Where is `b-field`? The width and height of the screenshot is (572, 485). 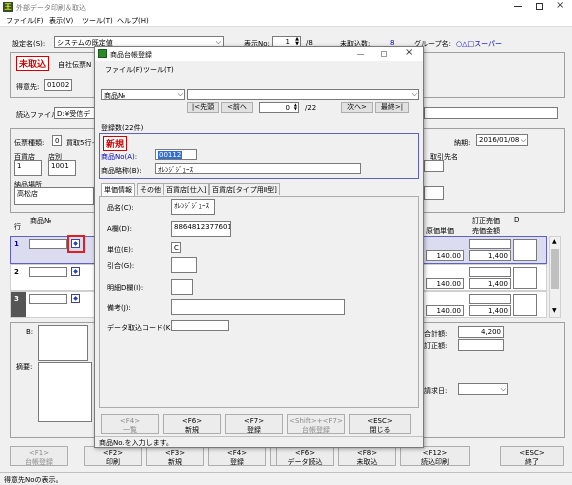
b-field is located at coordinates (63, 343).